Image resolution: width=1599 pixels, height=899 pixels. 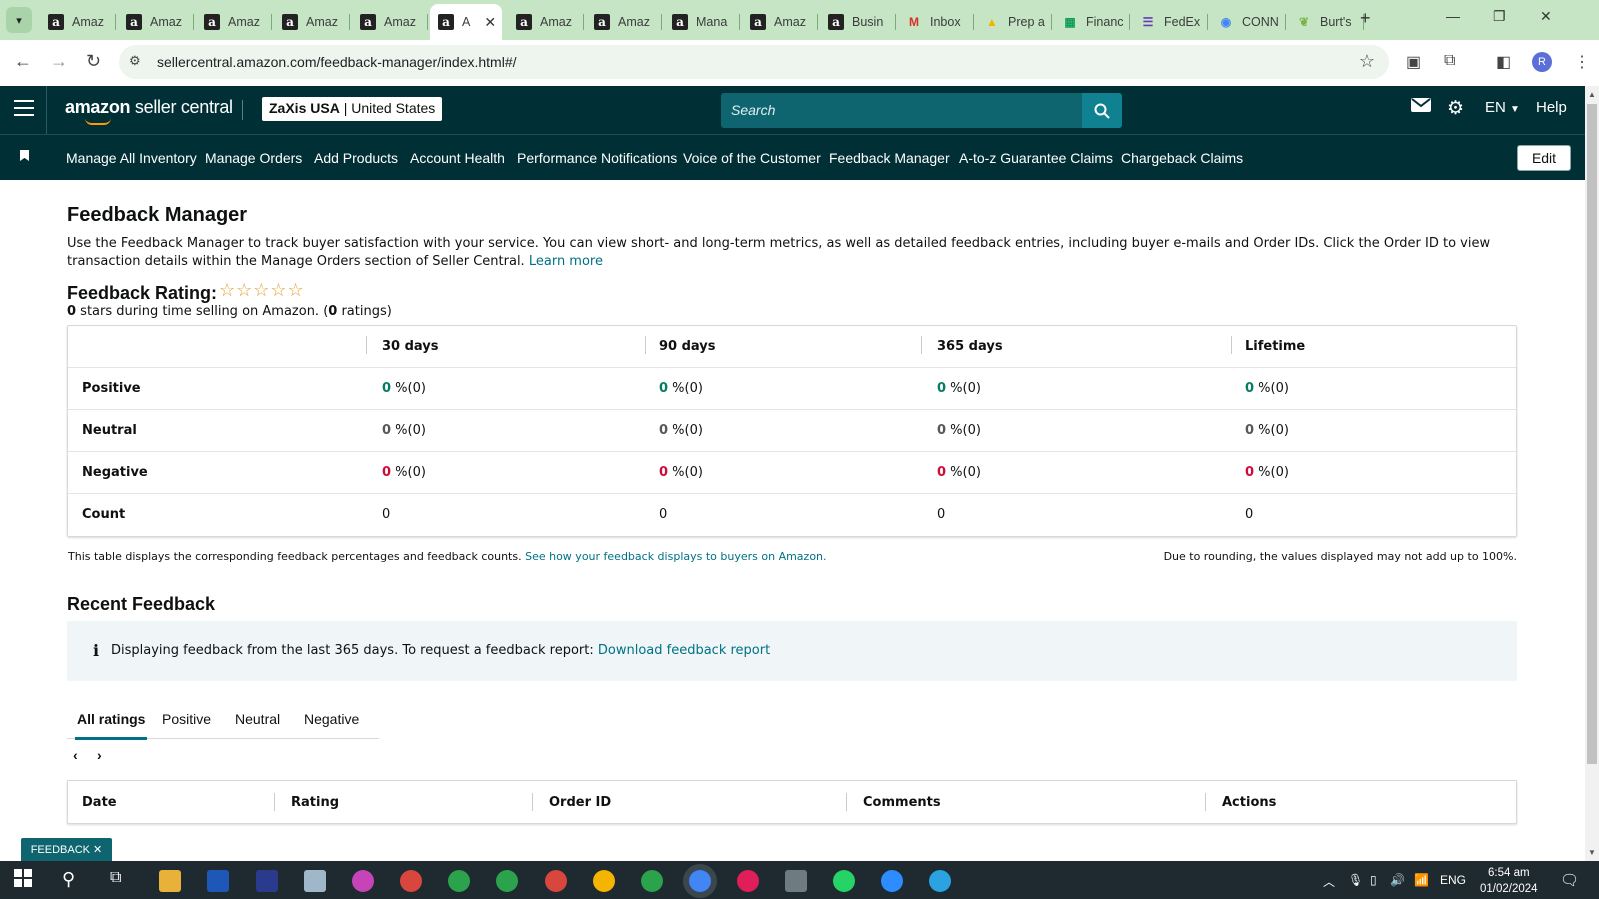 What do you see at coordinates (1455, 108) in the screenshot?
I see `settings-gear-icon: ⚙` at bounding box center [1455, 108].